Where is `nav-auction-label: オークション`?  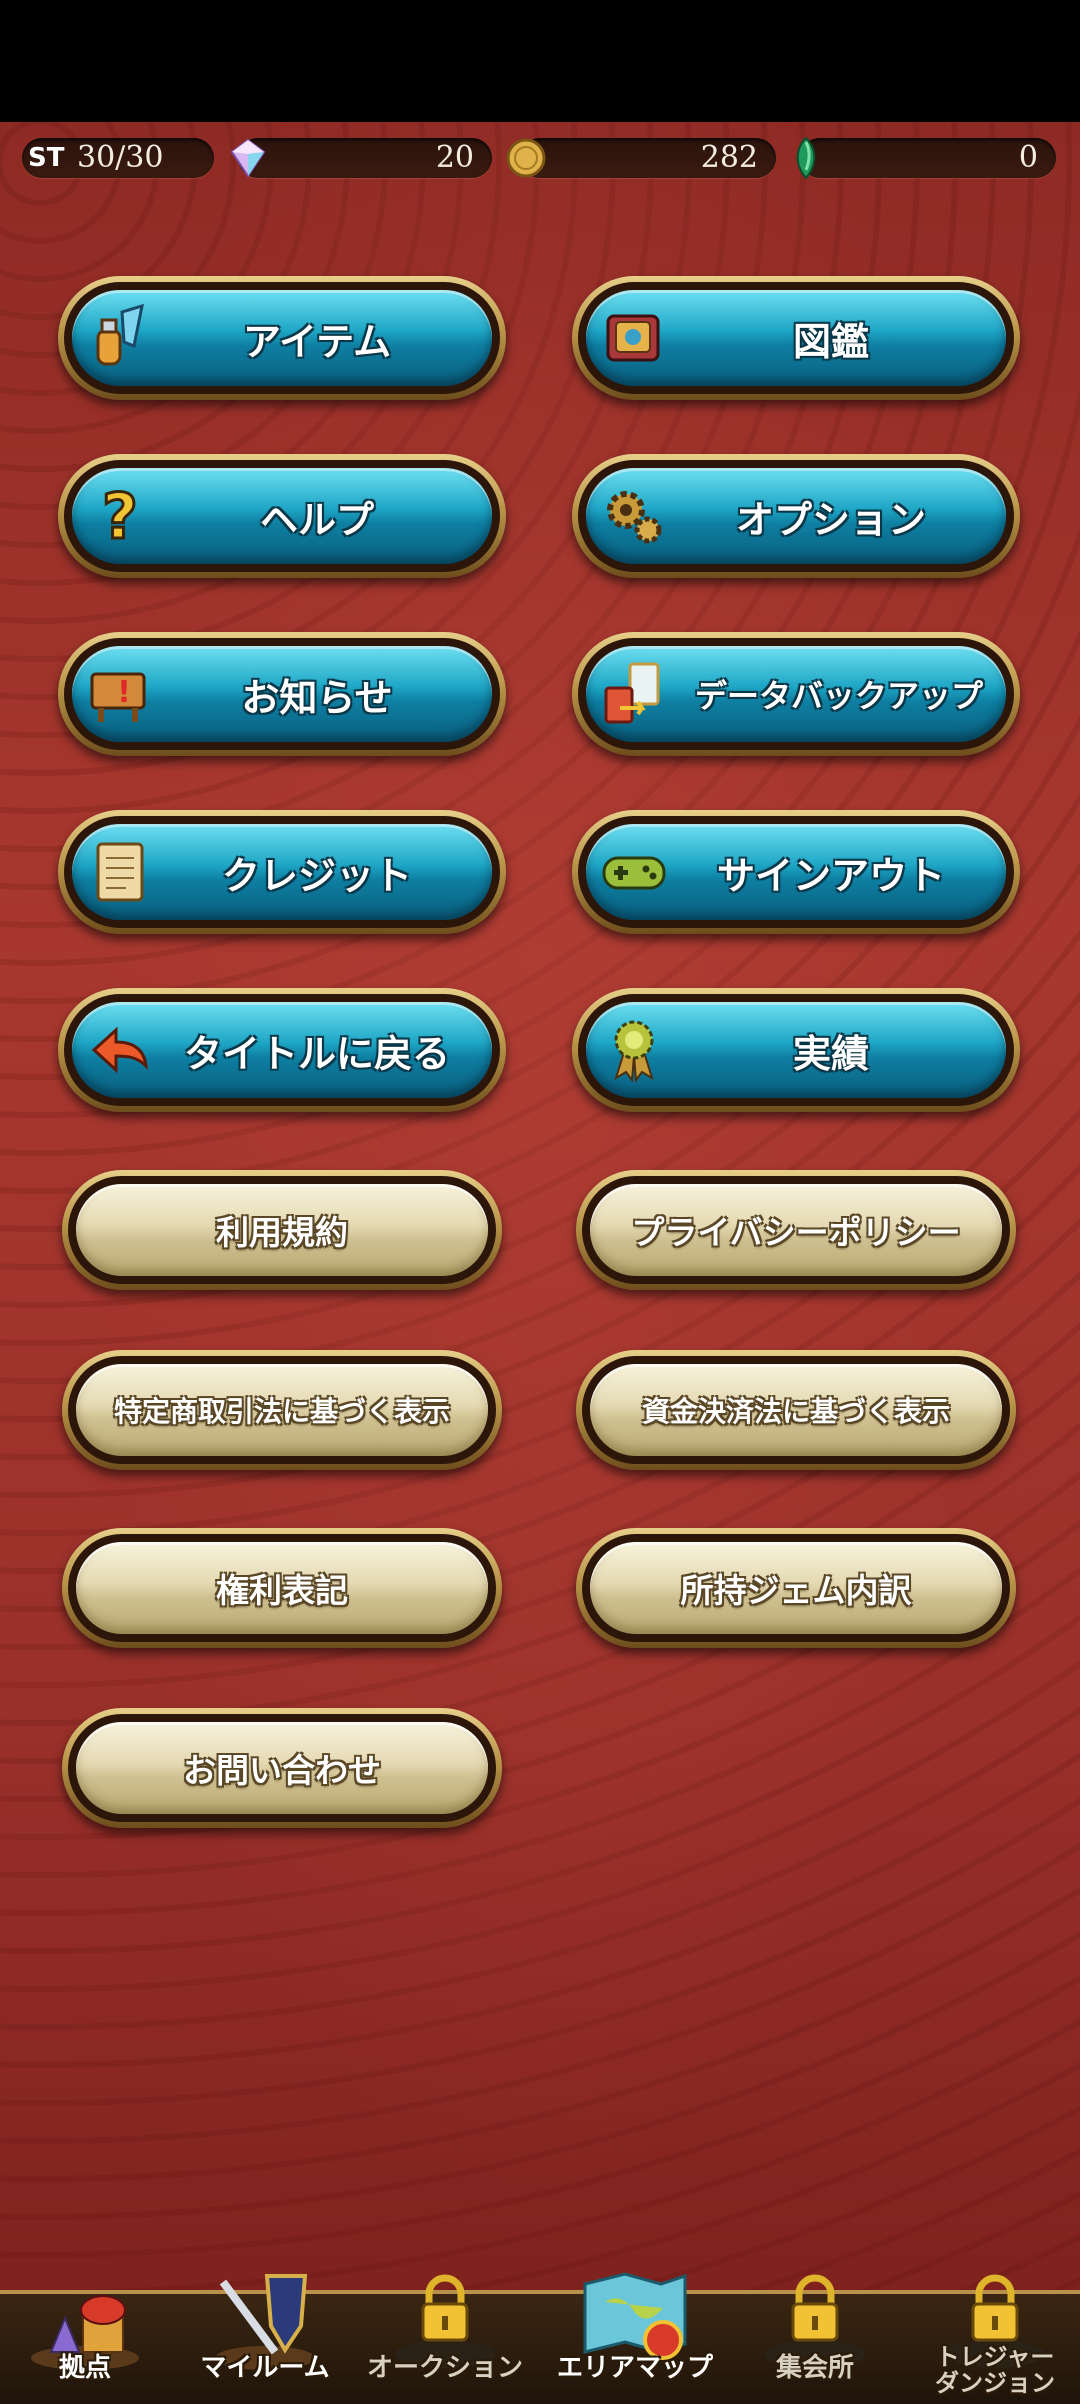 nav-auction-label: オークション is located at coordinates (444, 2368).